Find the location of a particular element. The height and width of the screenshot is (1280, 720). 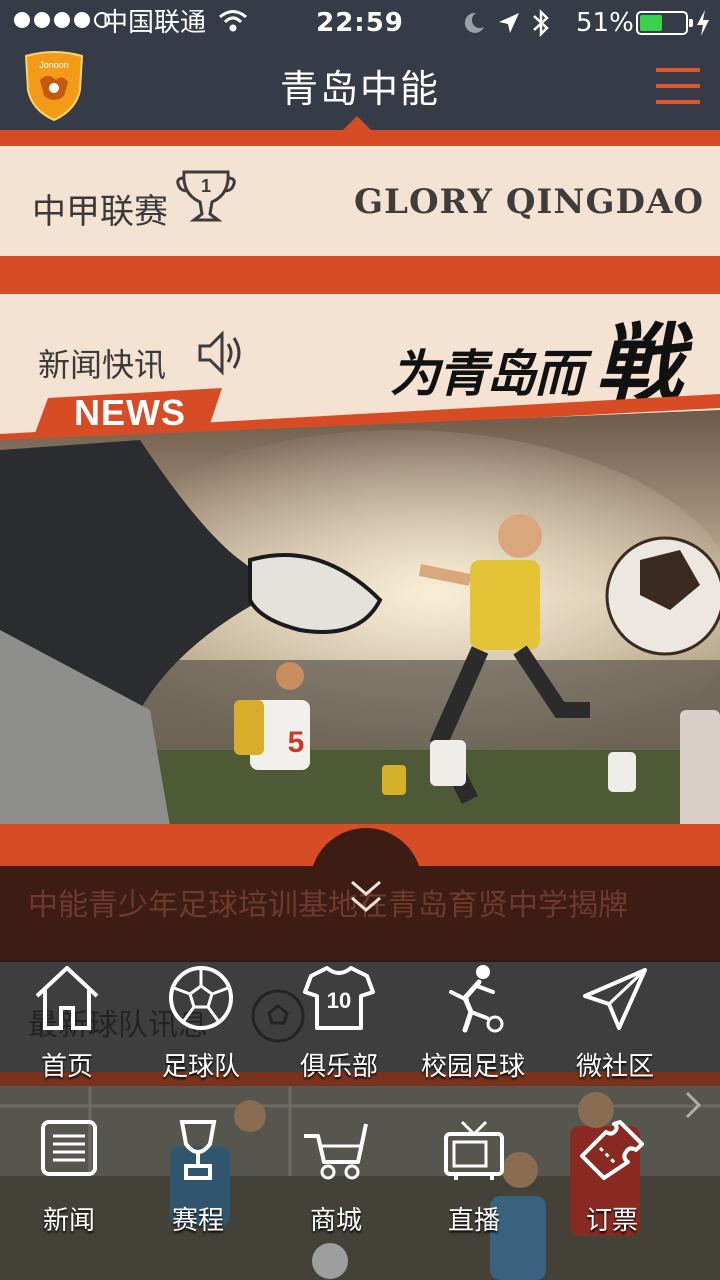

menu-item-schedule: 赛程 is located at coordinates (198, 1188).